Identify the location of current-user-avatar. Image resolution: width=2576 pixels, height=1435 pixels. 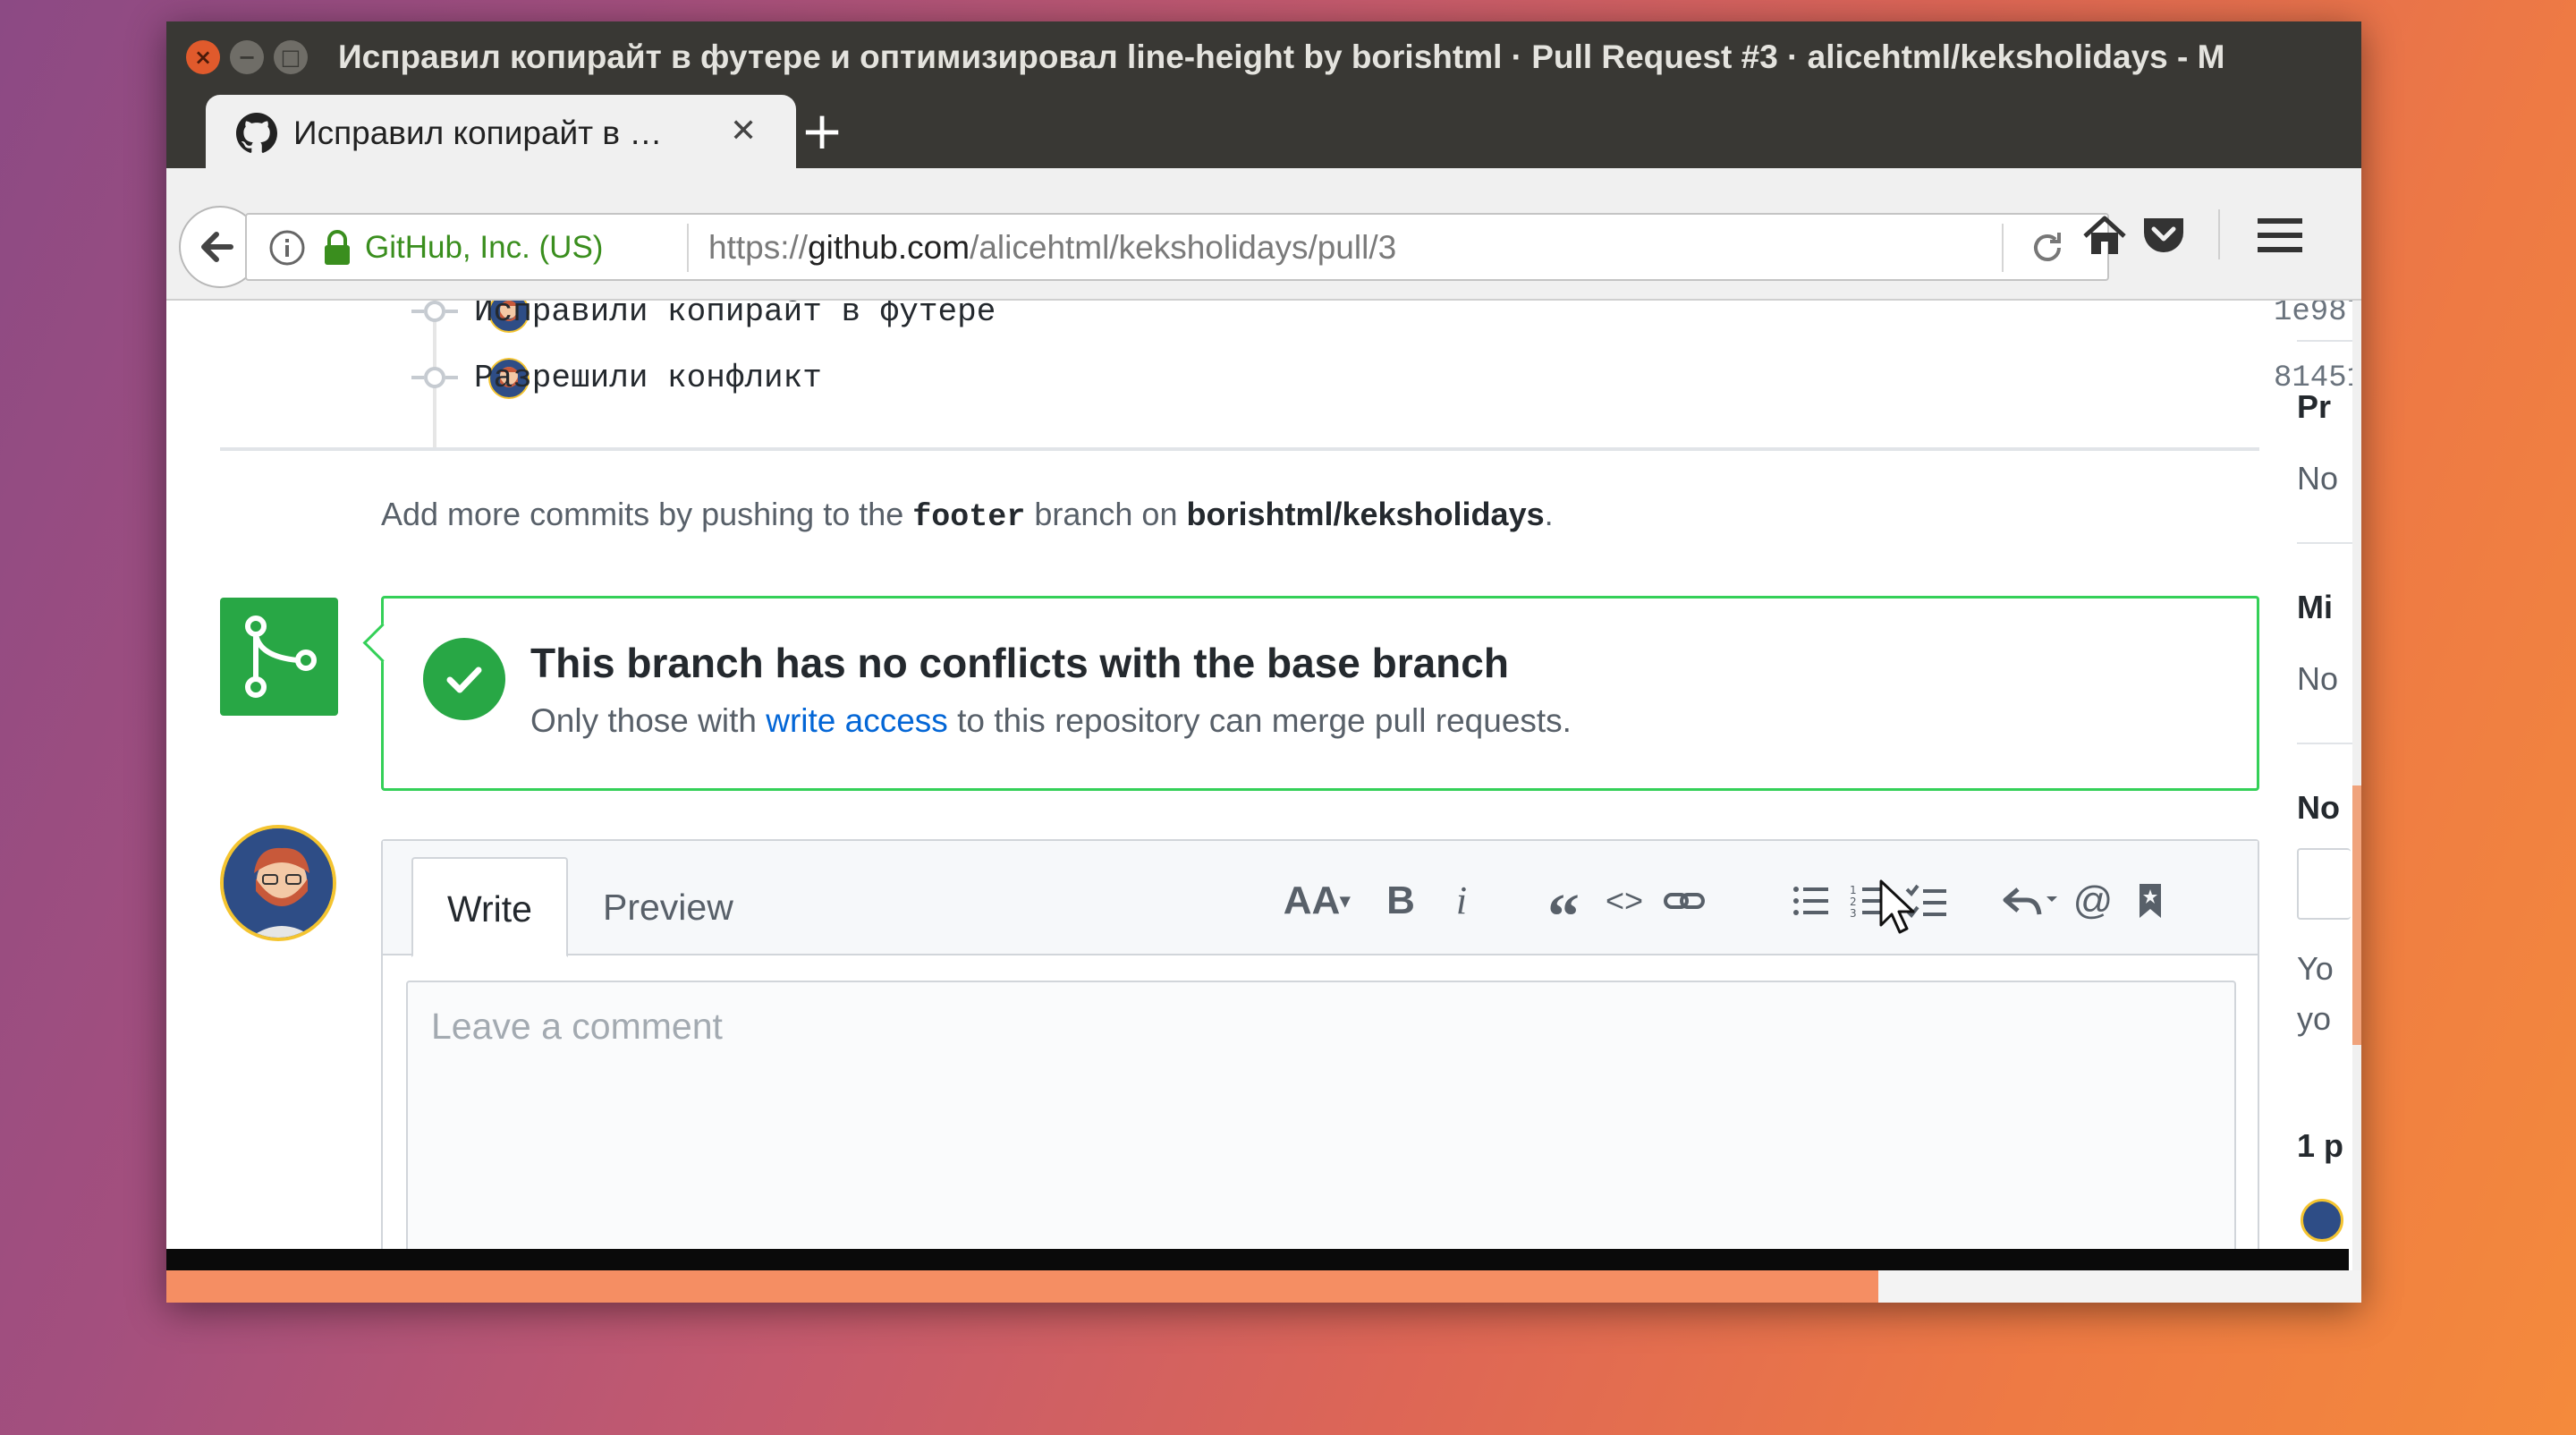
(278, 883).